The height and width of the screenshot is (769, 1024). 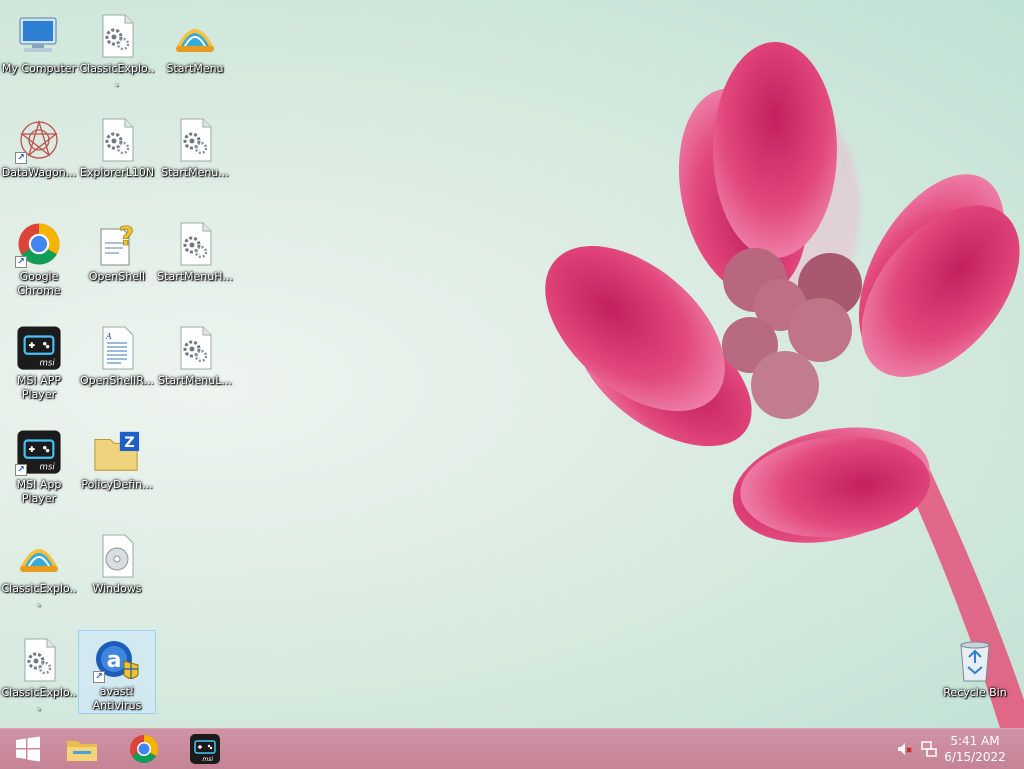 What do you see at coordinates (108, 336) in the screenshot?
I see `svg-text: A` at bounding box center [108, 336].